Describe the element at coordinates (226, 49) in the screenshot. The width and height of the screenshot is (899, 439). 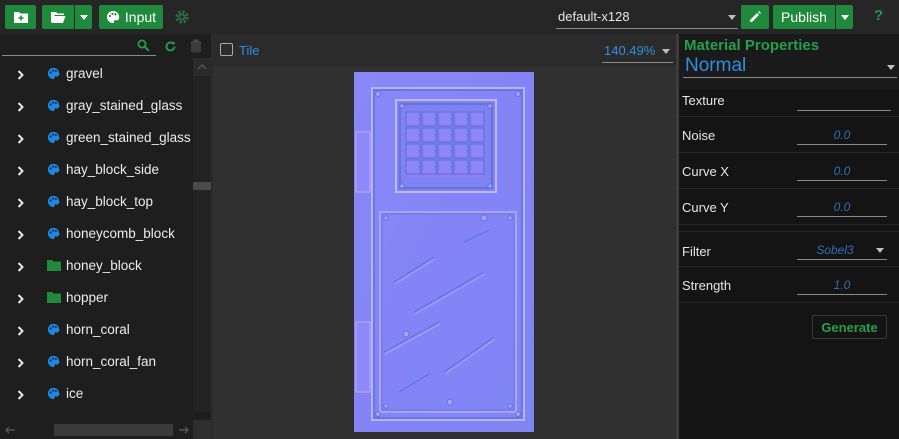
I see `tile-checkbox` at that location.